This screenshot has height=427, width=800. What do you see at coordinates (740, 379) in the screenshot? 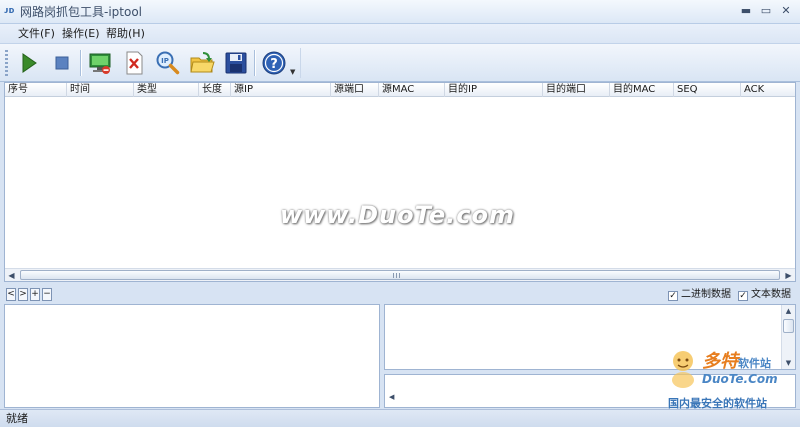
I see `logo-domain: DuoTe.Com` at bounding box center [740, 379].